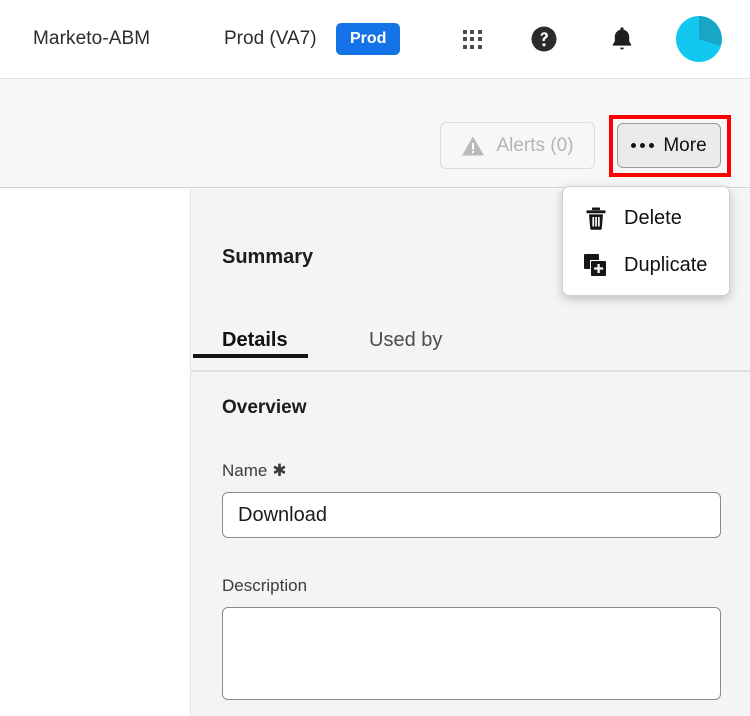 The image size is (750, 716). Describe the element at coordinates (595, 218) in the screenshot. I see `trash-icon` at that location.